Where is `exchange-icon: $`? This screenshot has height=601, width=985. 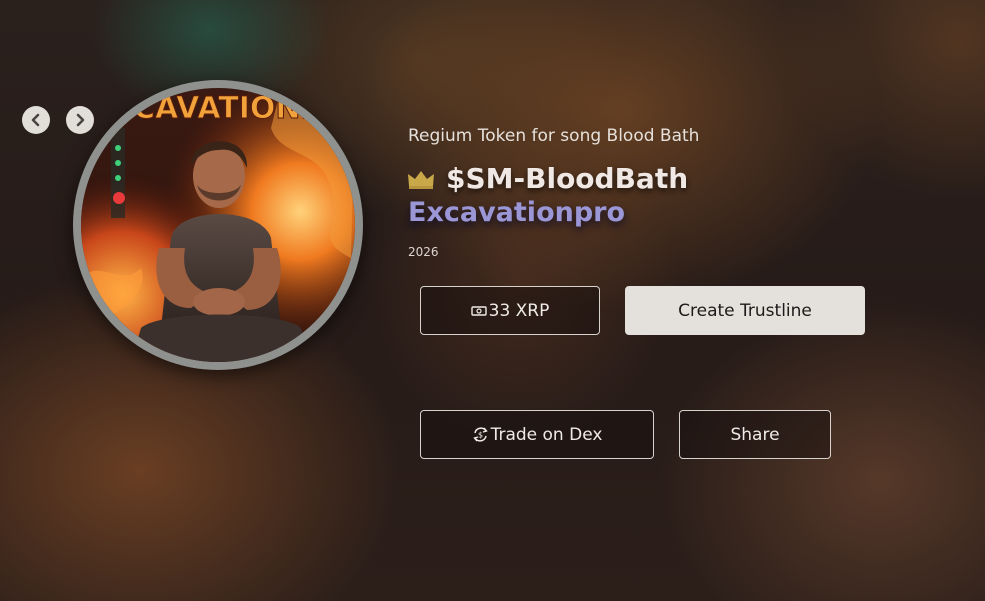 exchange-icon: $ is located at coordinates (480, 434).